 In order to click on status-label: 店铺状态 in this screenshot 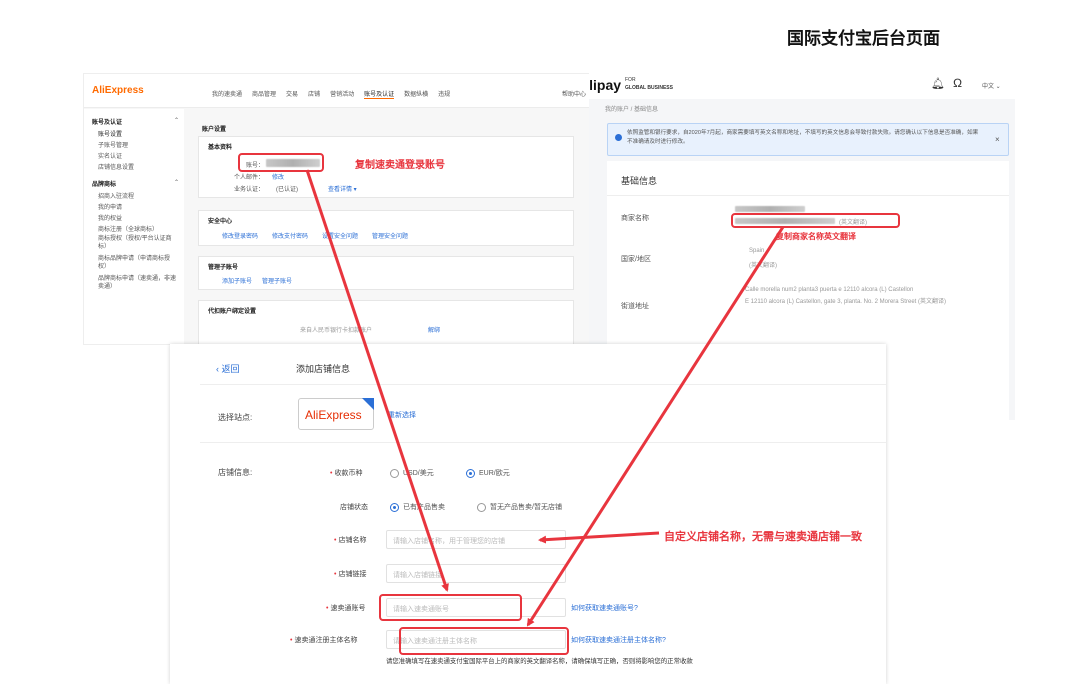, I will do `click(354, 507)`.